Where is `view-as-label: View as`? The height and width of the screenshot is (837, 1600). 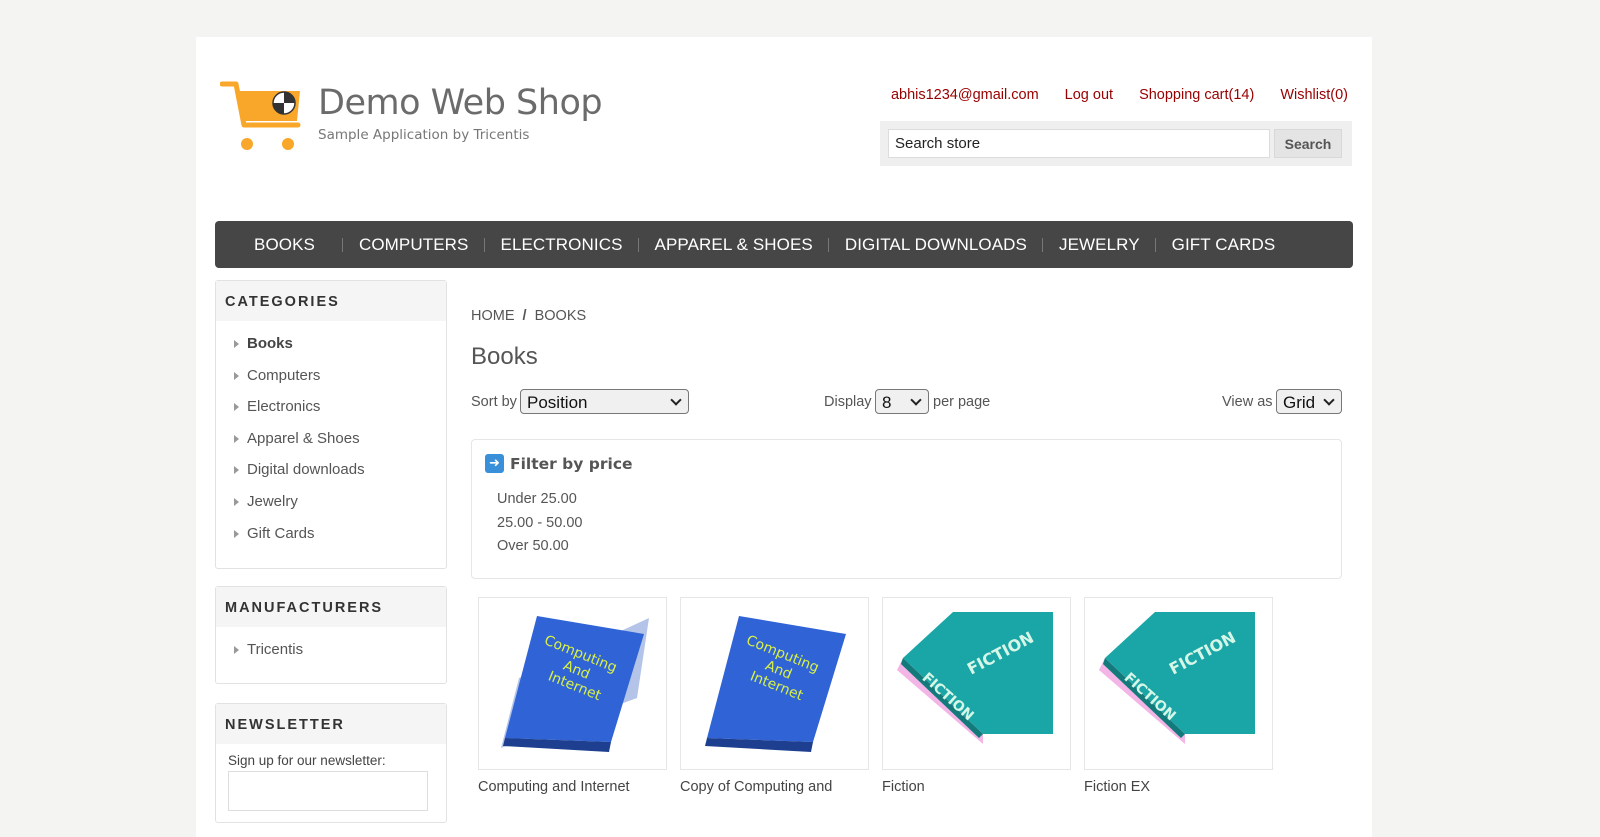 view-as-label: View as is located at coordinates (1247, 402).